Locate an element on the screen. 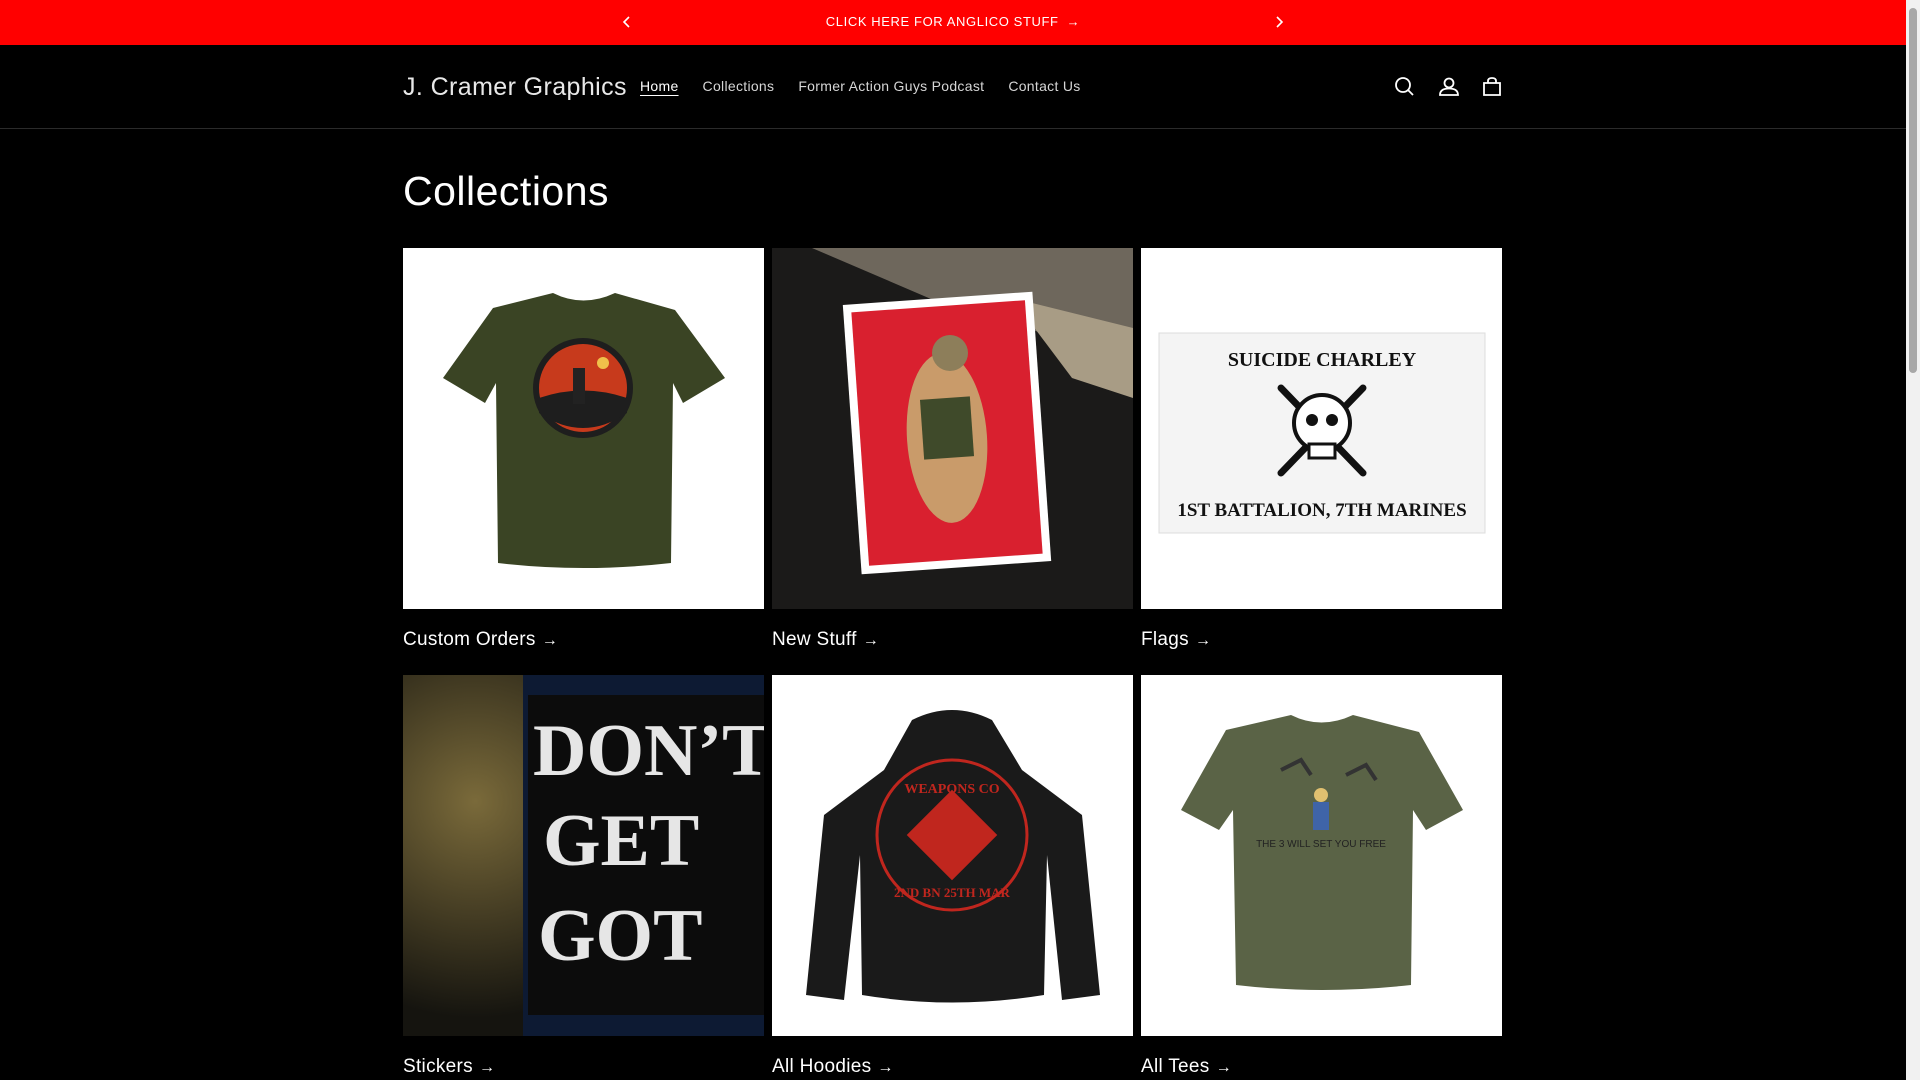  page-title: Collections is located at coordinates (506, 191).